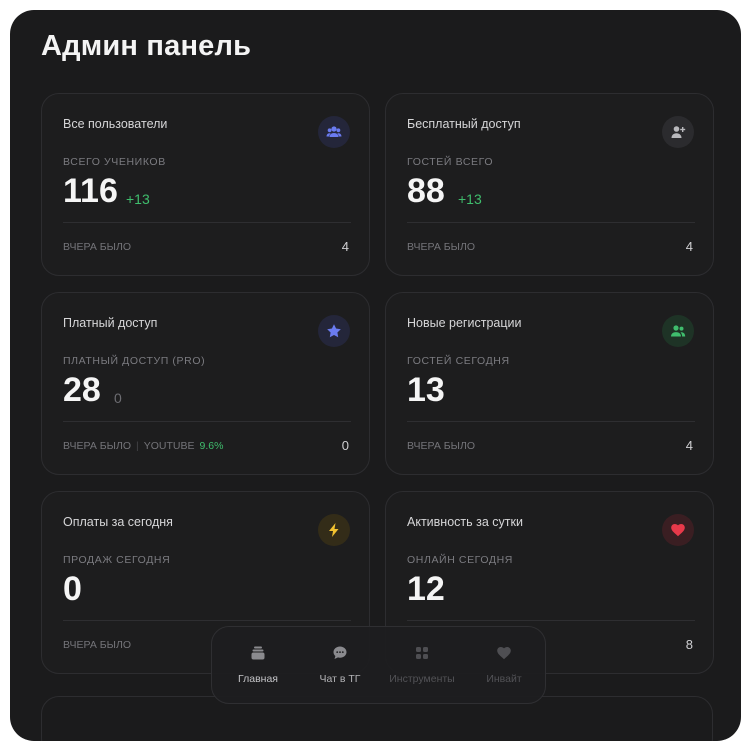  I want to click on card-subtitle: ГОСТЕЙ ВСЕГО, so click(450, 162).